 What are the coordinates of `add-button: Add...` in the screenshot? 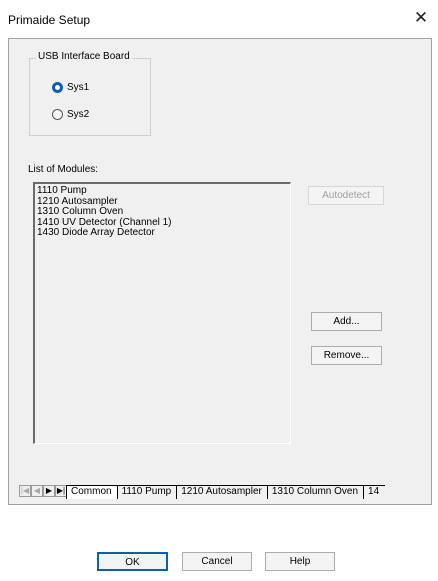 It's located at (346, 321).